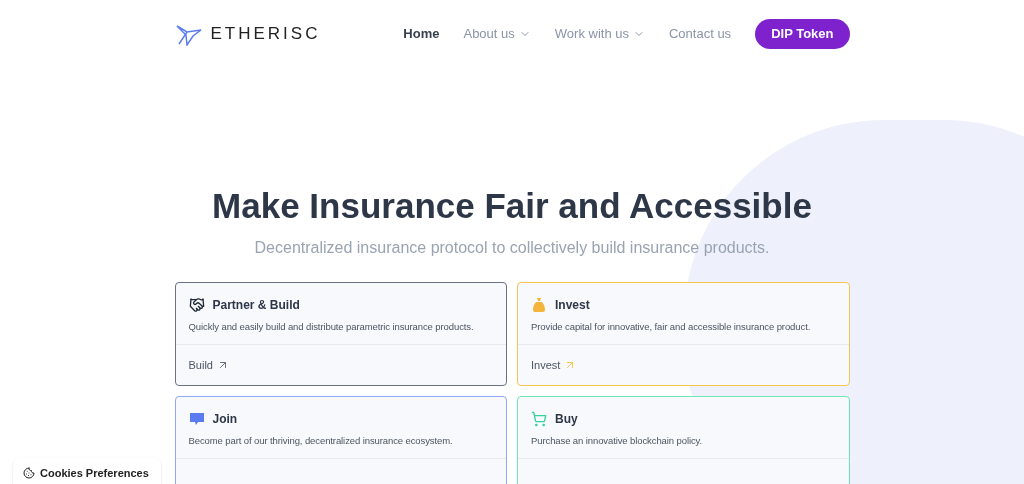 This screenshot has width=1024, height=484. I want to click on card-link: Invest, so click(554, 365).